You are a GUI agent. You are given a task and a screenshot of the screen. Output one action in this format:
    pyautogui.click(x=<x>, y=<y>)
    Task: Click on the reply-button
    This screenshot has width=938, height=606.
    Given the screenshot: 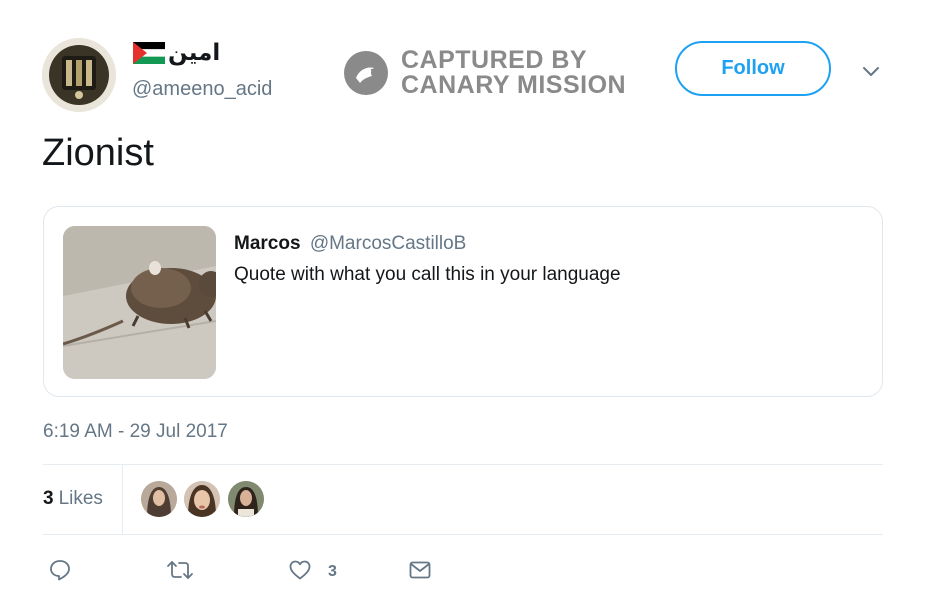 What is the action you would take?
    pyautogui.click(x=60, y=570)
    